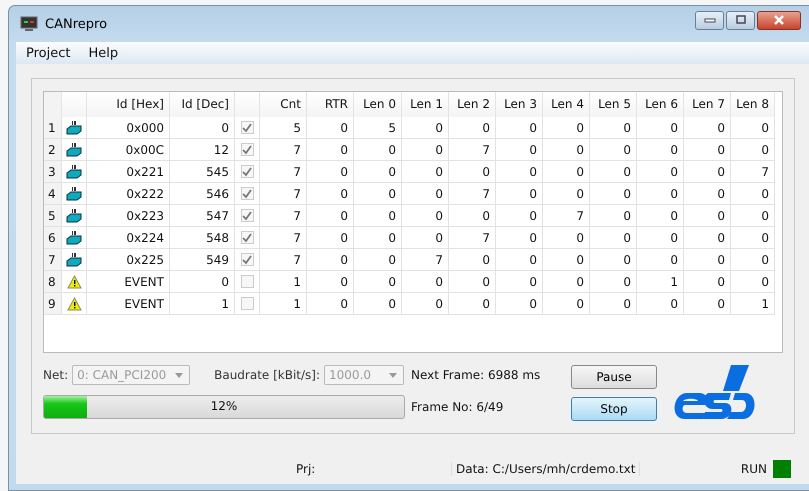 This screenshot has height=491, width=809. I want to click on dropdown-caret-icon, so click(393, 375).